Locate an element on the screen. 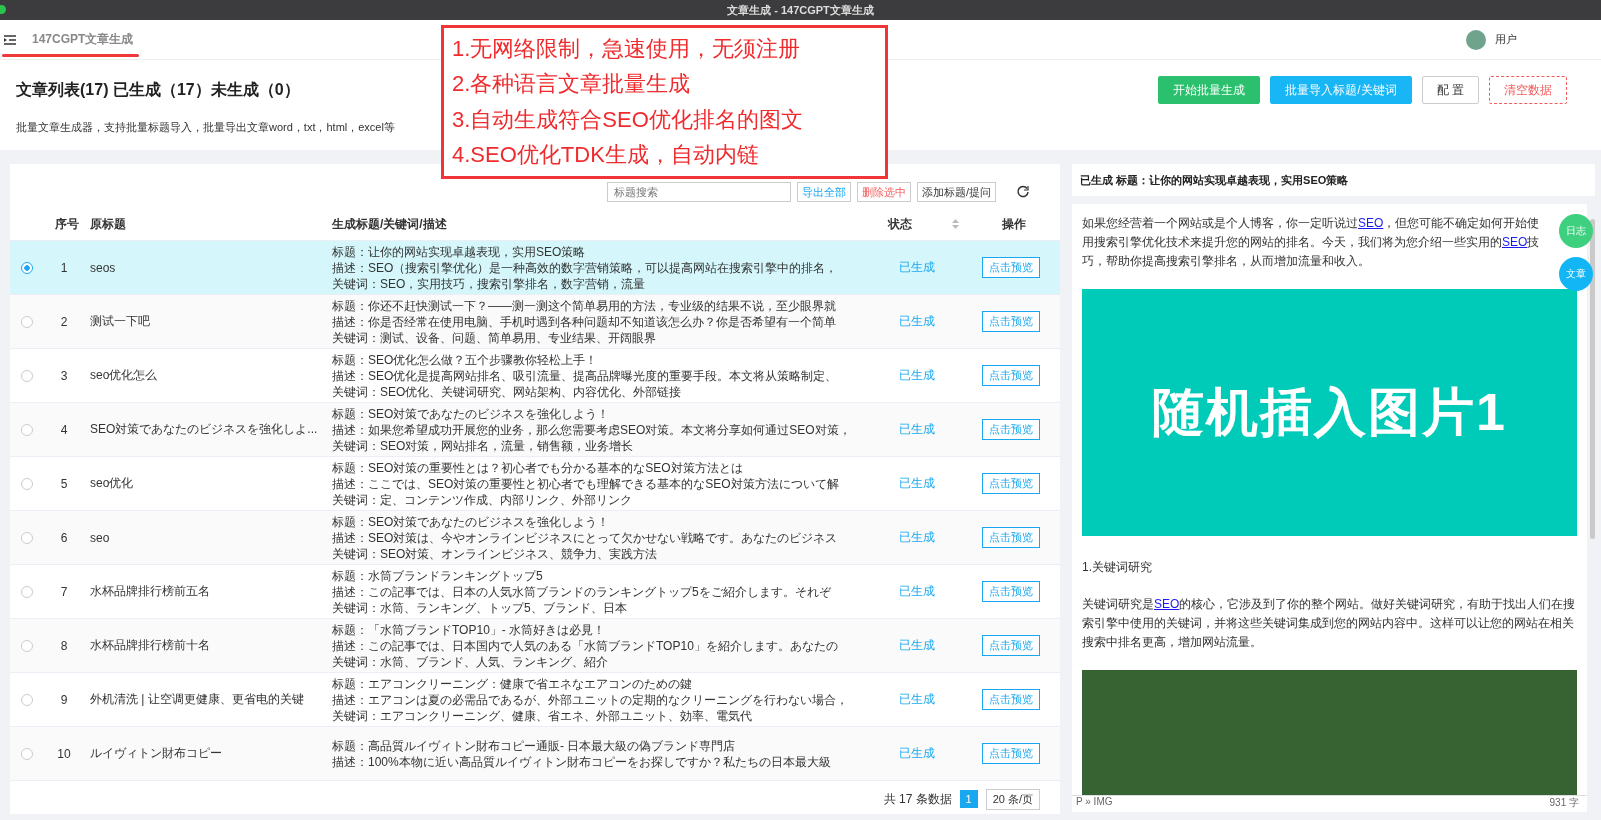  title-cell-text: 水杯品牌排行榜前五名 is located at coordinates (150, 591).